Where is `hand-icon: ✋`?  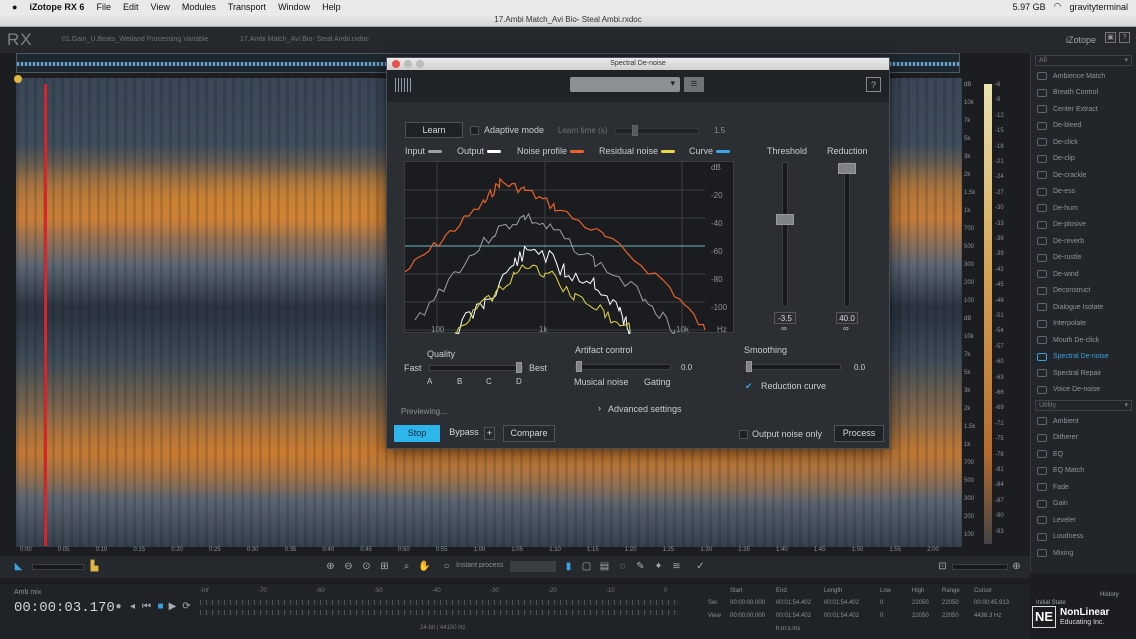
hand-icon: ✋ is located at coordinates (424, 566).